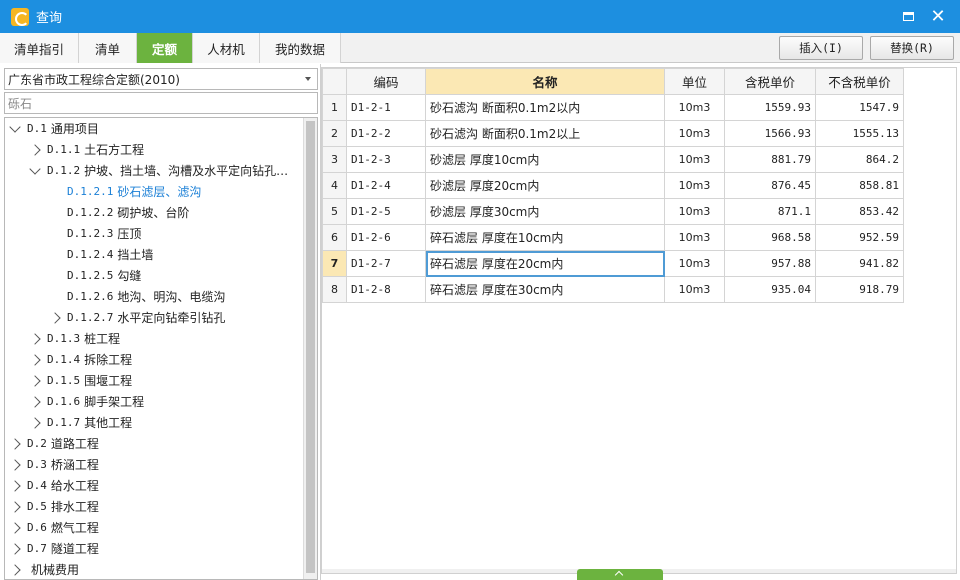 This screenshot has height=580, width=960. What do you see at coordinates (545, 237) in the screenshot?
I see `name-cell: 碎石滤层 厚度在10cm内` at bounding box center [545, 237].